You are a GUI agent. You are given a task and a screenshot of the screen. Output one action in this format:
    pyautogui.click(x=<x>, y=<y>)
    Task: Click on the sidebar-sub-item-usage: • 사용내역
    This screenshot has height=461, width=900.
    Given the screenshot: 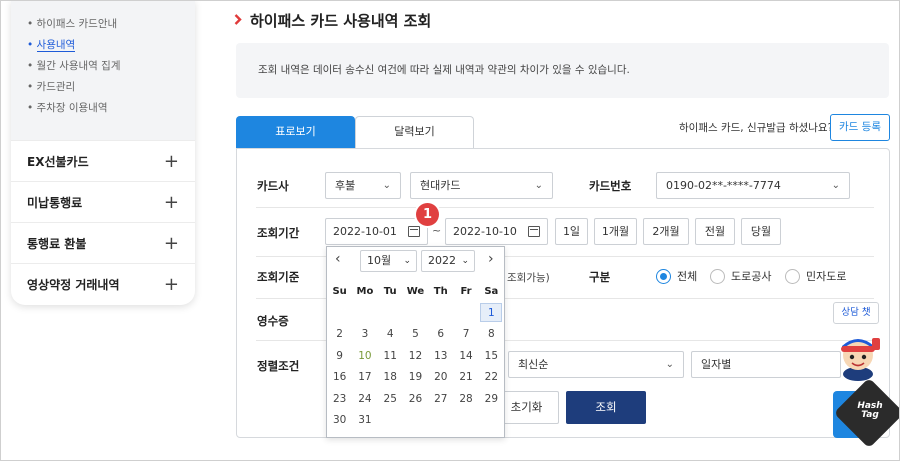 What is the action you would take?
    pyautogui.click(x=103, y=45)
    